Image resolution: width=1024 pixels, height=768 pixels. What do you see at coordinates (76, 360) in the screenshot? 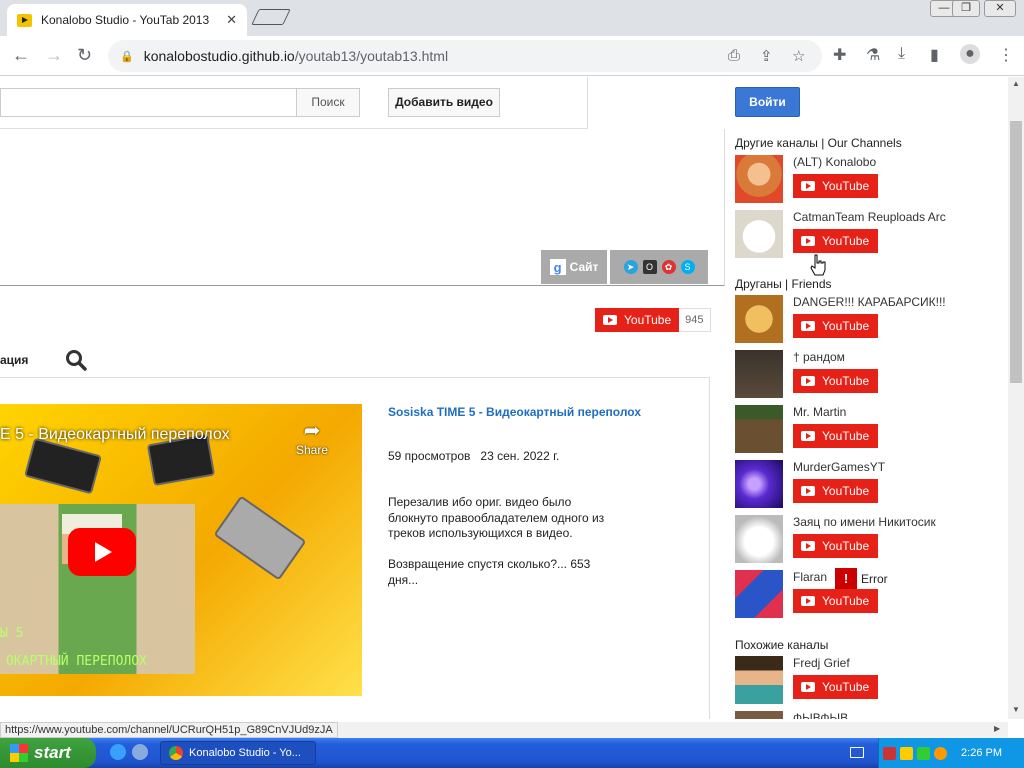
I see `search-icon` at bounding box center [76, 360].